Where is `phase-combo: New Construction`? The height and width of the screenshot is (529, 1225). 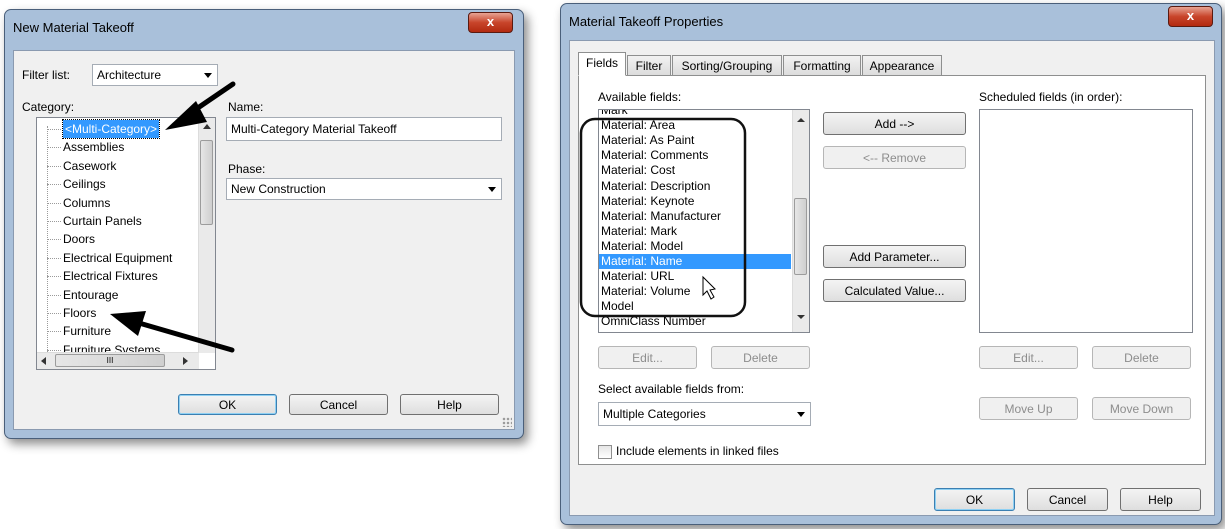 phase-combo: New Construction is located at coordinates (364, 189).